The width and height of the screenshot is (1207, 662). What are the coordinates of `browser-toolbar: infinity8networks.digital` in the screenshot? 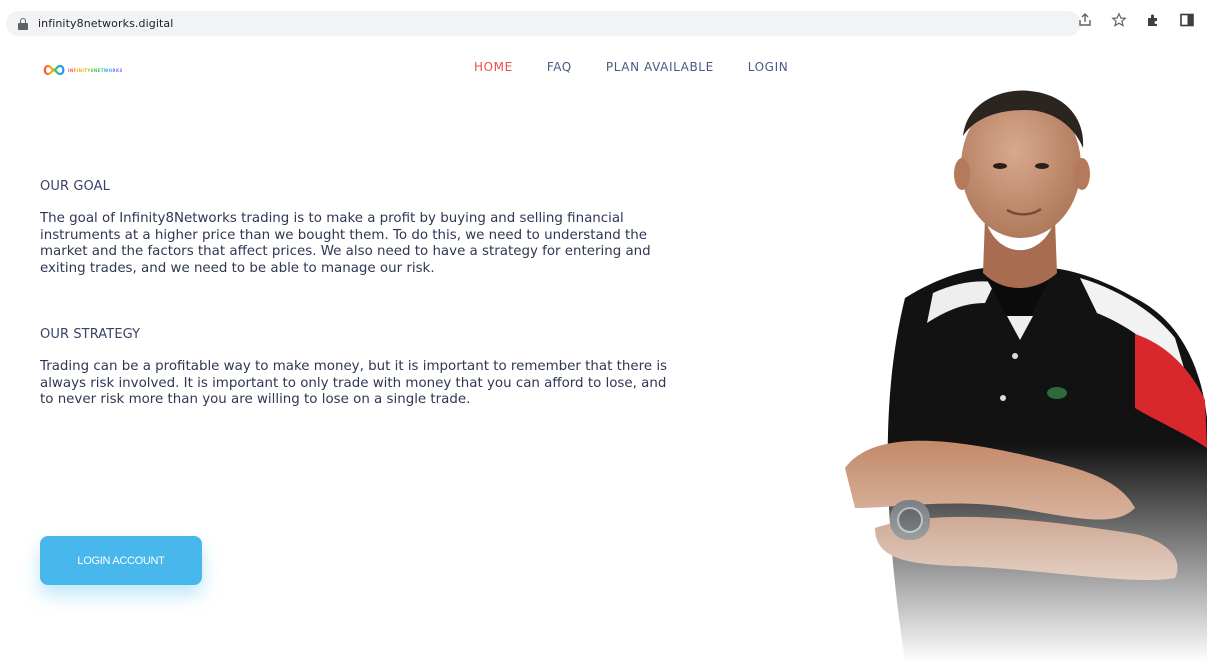 It's located at (603, 20).